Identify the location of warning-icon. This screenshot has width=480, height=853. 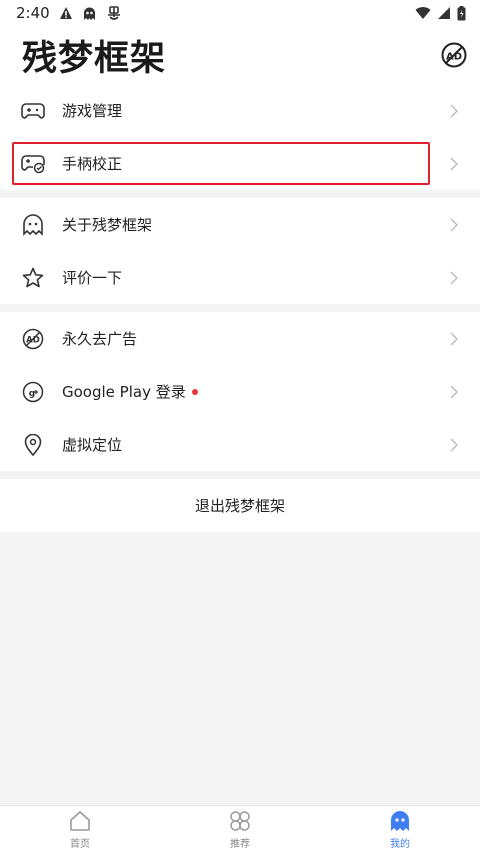
(65, 13).